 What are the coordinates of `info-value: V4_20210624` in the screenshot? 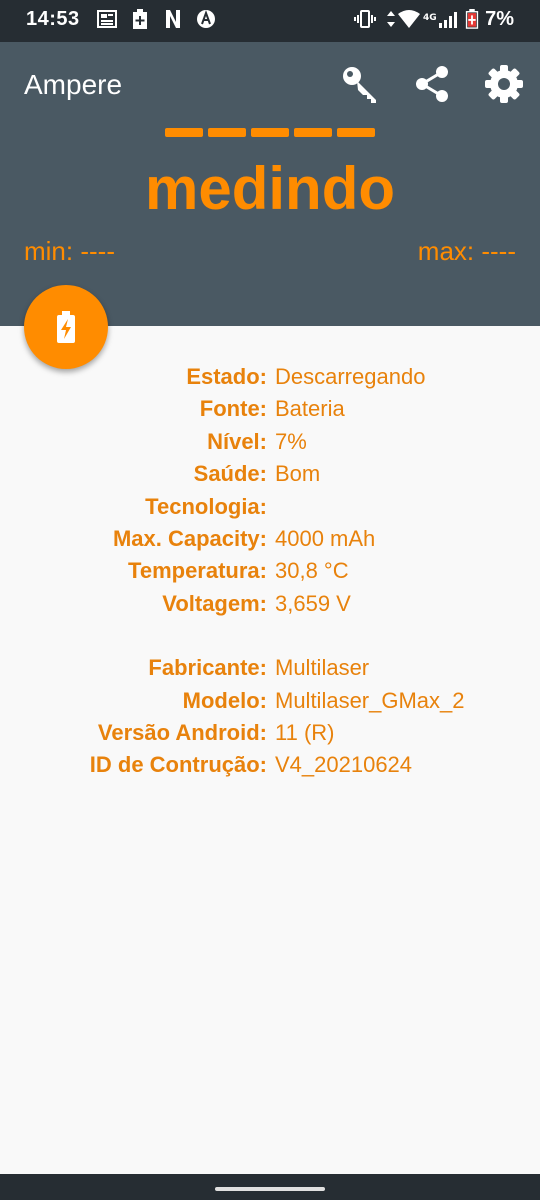 It's located at (344, 765).